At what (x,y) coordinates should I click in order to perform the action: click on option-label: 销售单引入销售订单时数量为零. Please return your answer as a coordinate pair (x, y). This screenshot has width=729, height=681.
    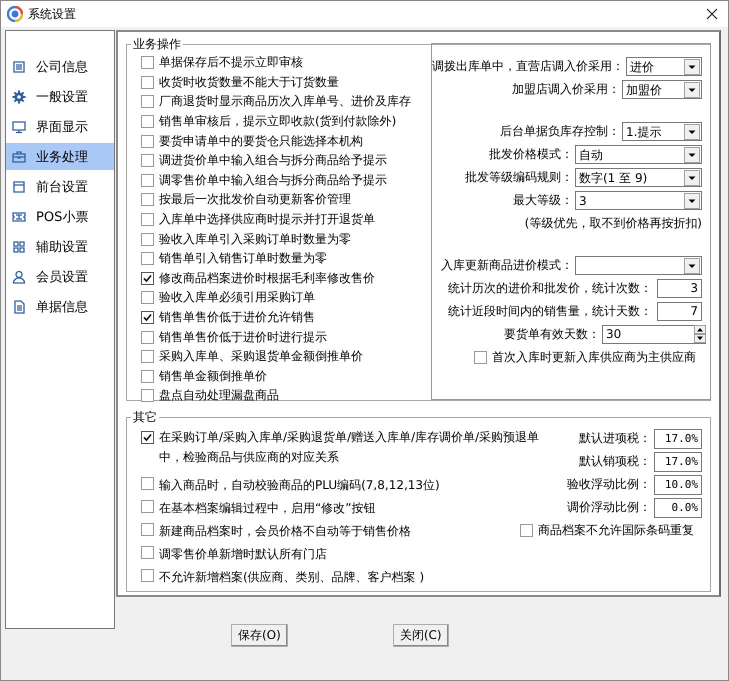
    Looking at the image, I should click on (243, 259).